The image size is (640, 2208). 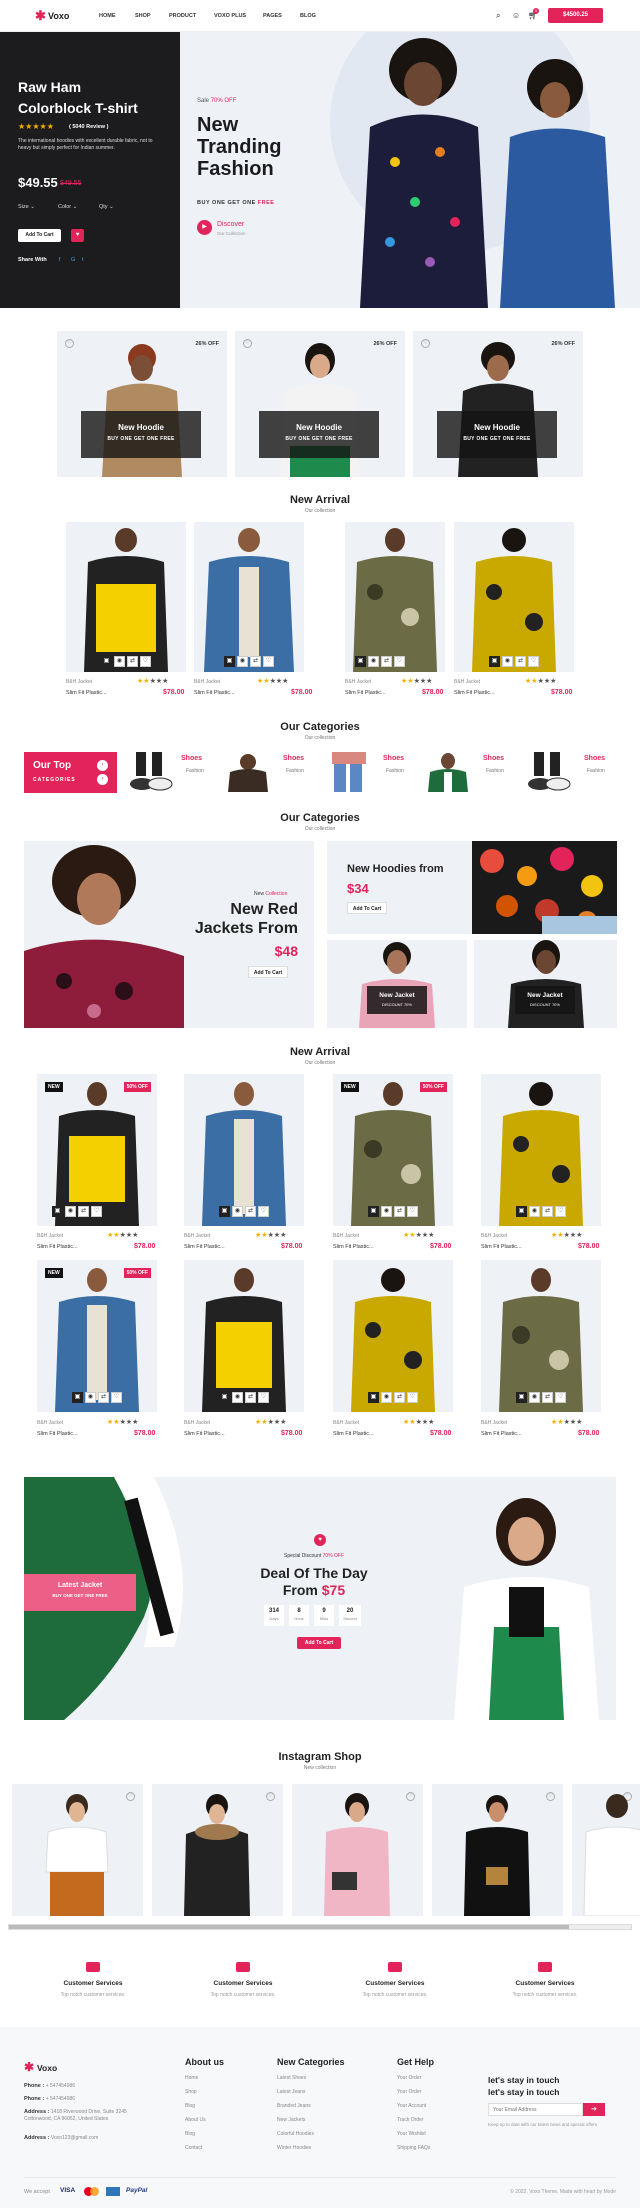 I want to click on nav-pages: PAGES, so click(x=272, y=16).